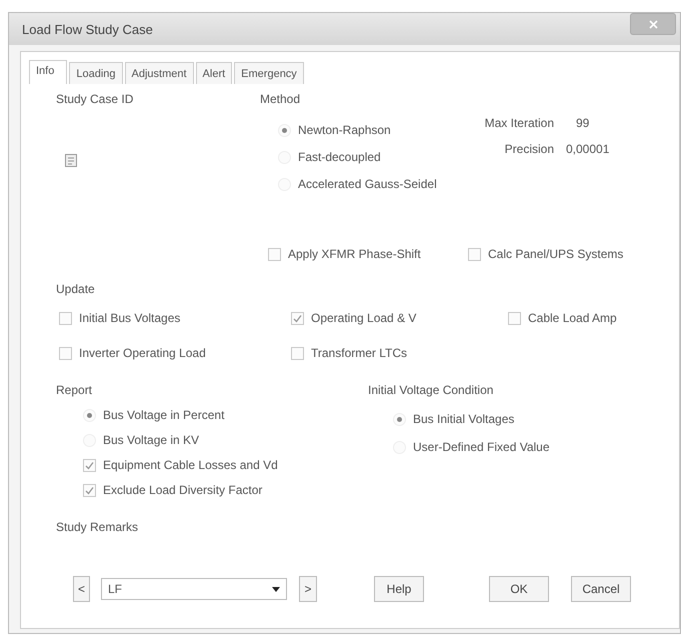 The width and height of the screenshot is (681, 640). What do you see at coordinates (339, 157) in the screenshot?
I see `radio-label: Fast-decoupled` at bounding box center [339, 157].